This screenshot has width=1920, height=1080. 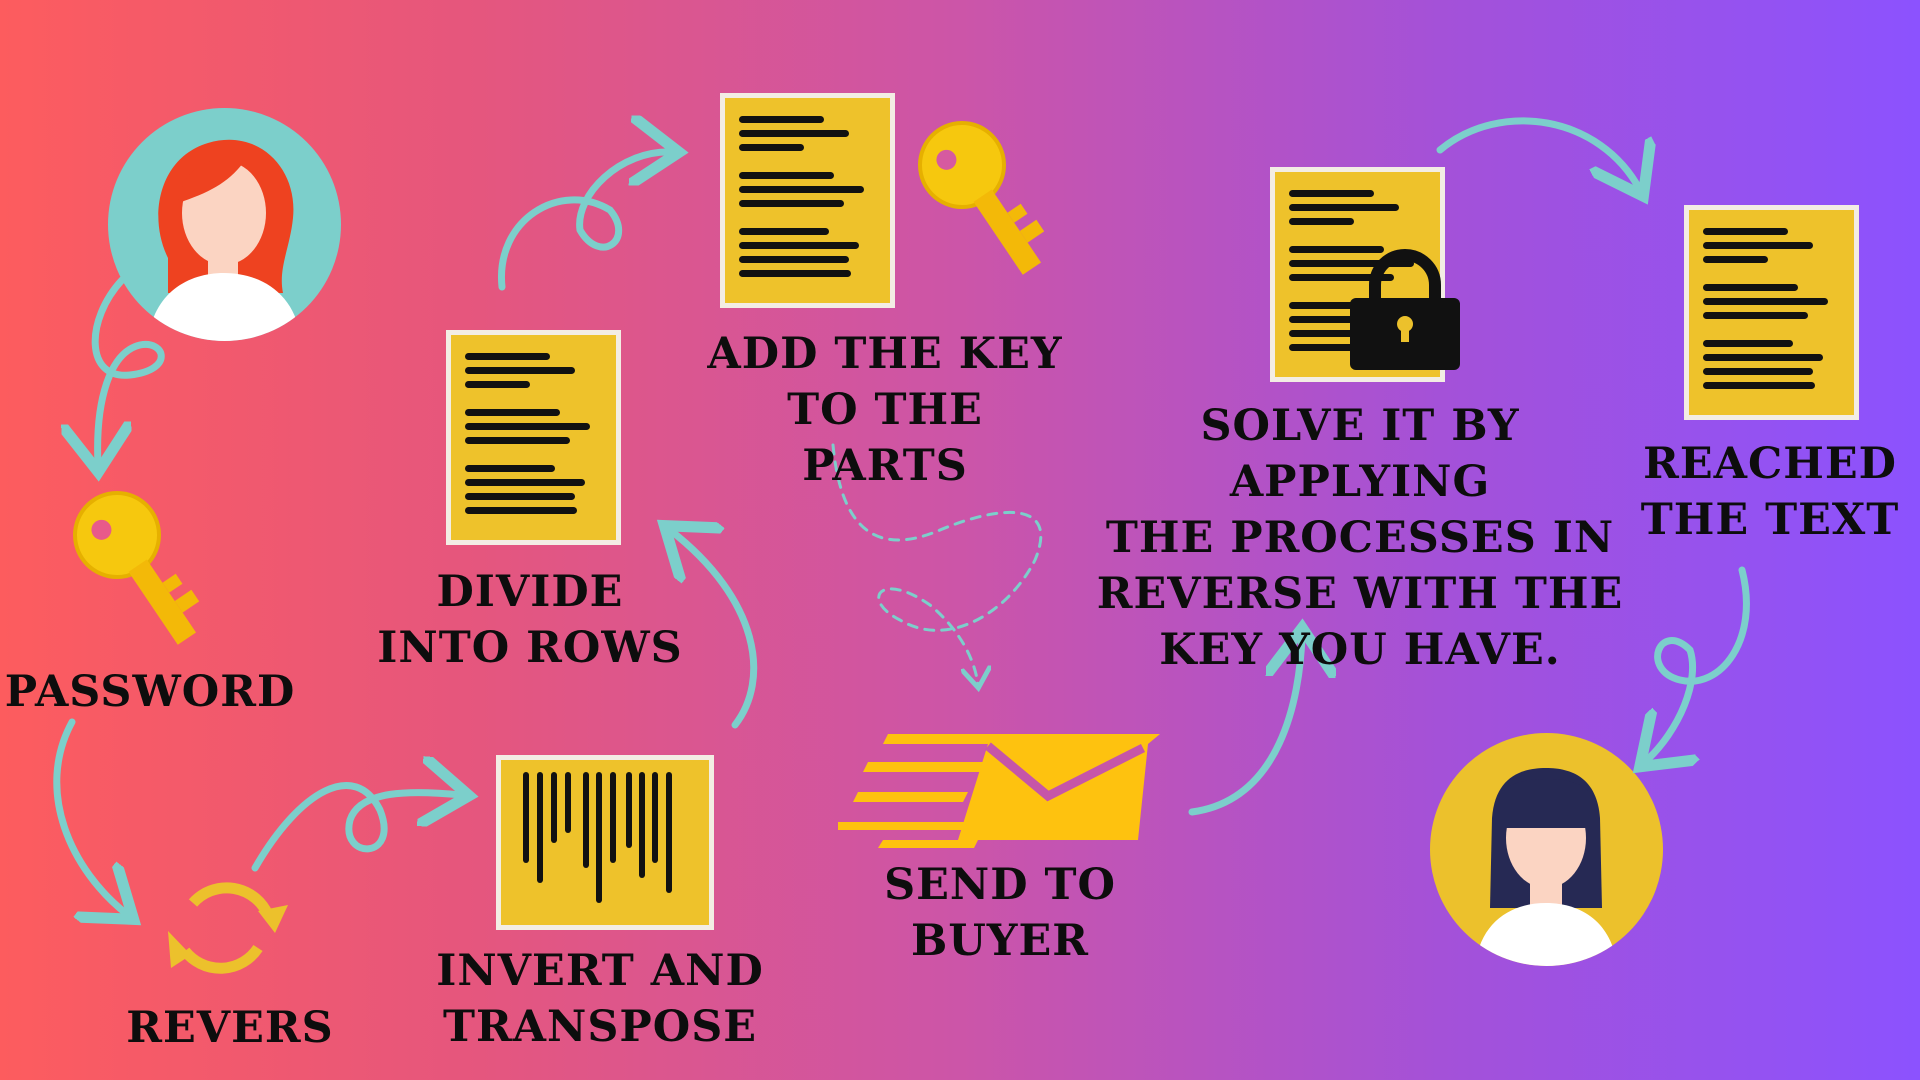 I want to click on step-label-password: PASSWORD, so click(x=150, y=692).